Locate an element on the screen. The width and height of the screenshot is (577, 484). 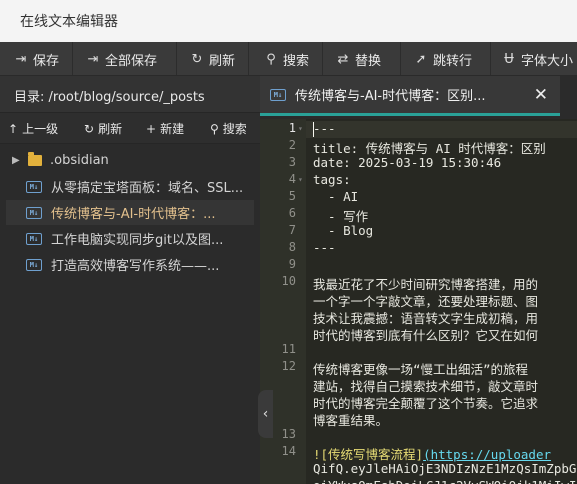
line-number: 12 is located at coordinates (288, 366).